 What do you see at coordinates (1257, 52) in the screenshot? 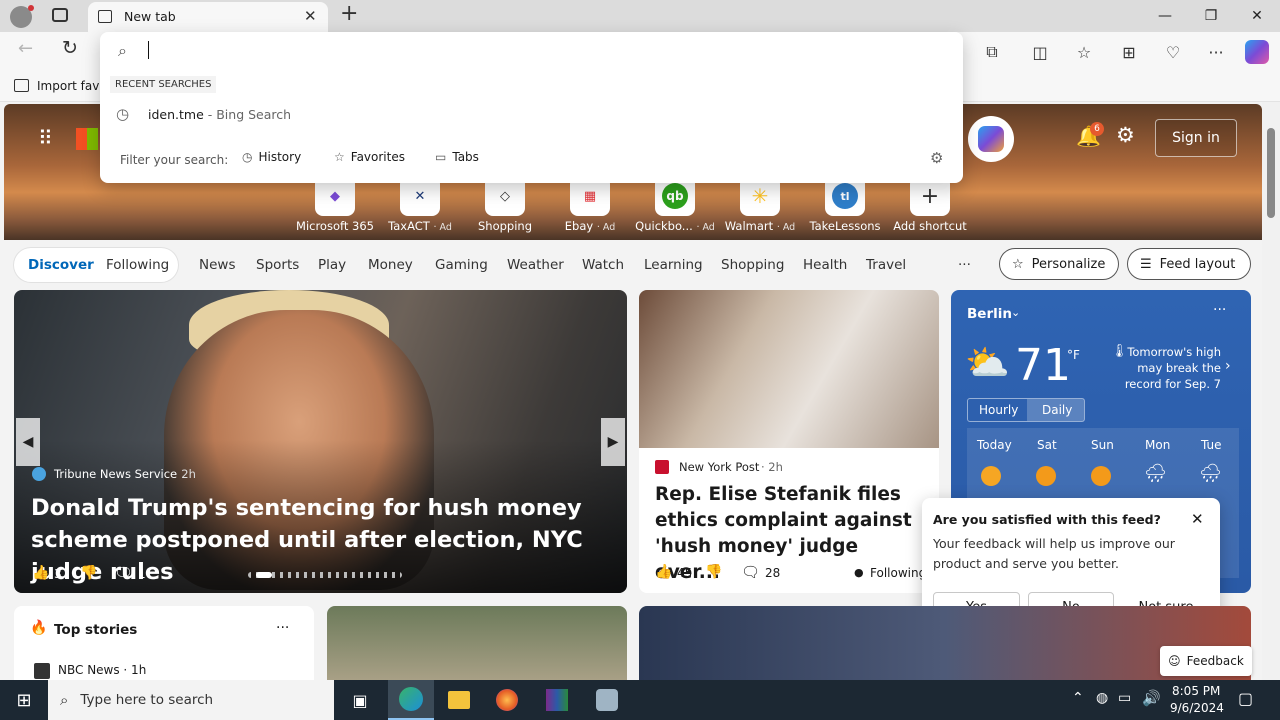
I see `copilot-icon` at bounding box center [1257, 52].